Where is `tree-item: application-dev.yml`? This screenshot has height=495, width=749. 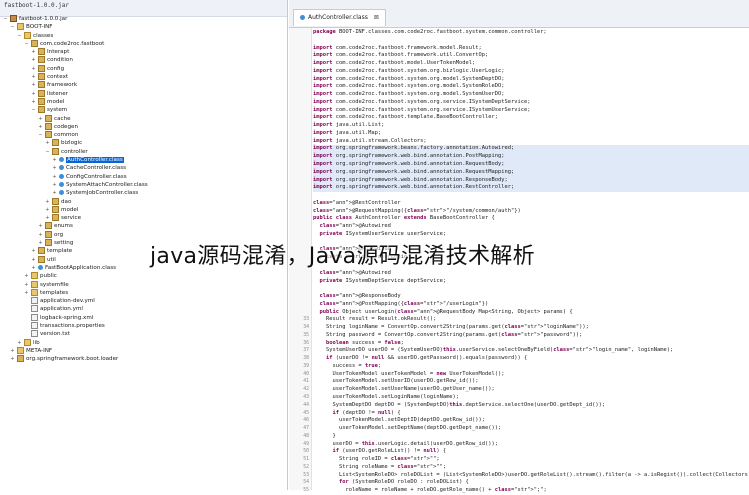
tree-item: application-dev.yml is located at coordinates (143, 301).